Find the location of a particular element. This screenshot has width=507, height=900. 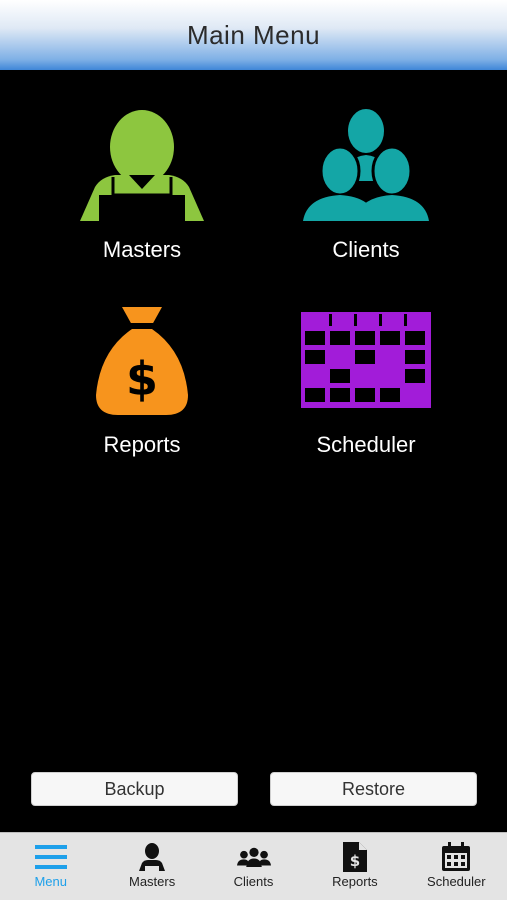

dollar-document-icon: $ is located at coordinates (355, 857).